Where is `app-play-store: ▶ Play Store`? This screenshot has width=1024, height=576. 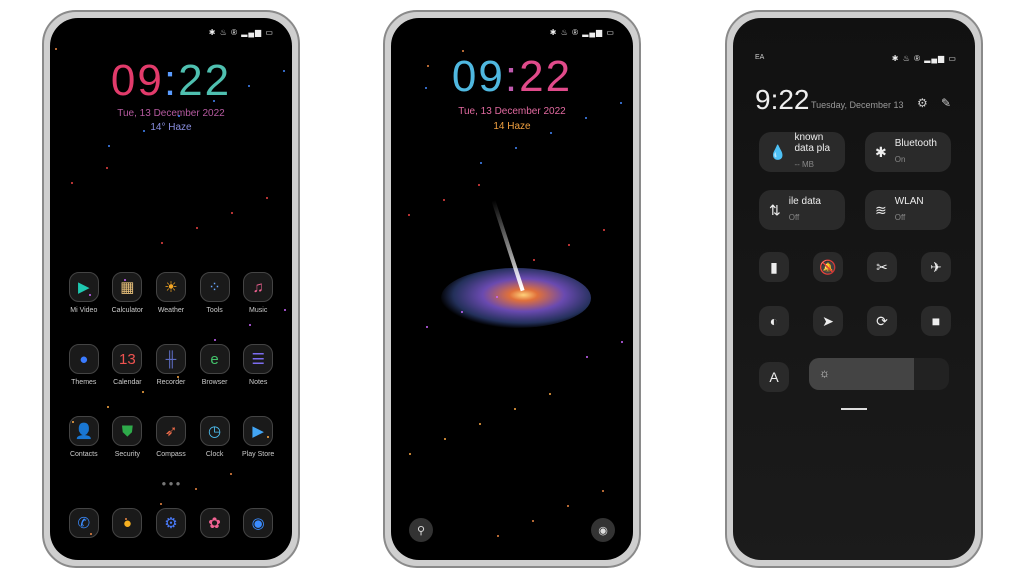
app-play-store: ▶ Play Store is located at coordinates (258, 437).